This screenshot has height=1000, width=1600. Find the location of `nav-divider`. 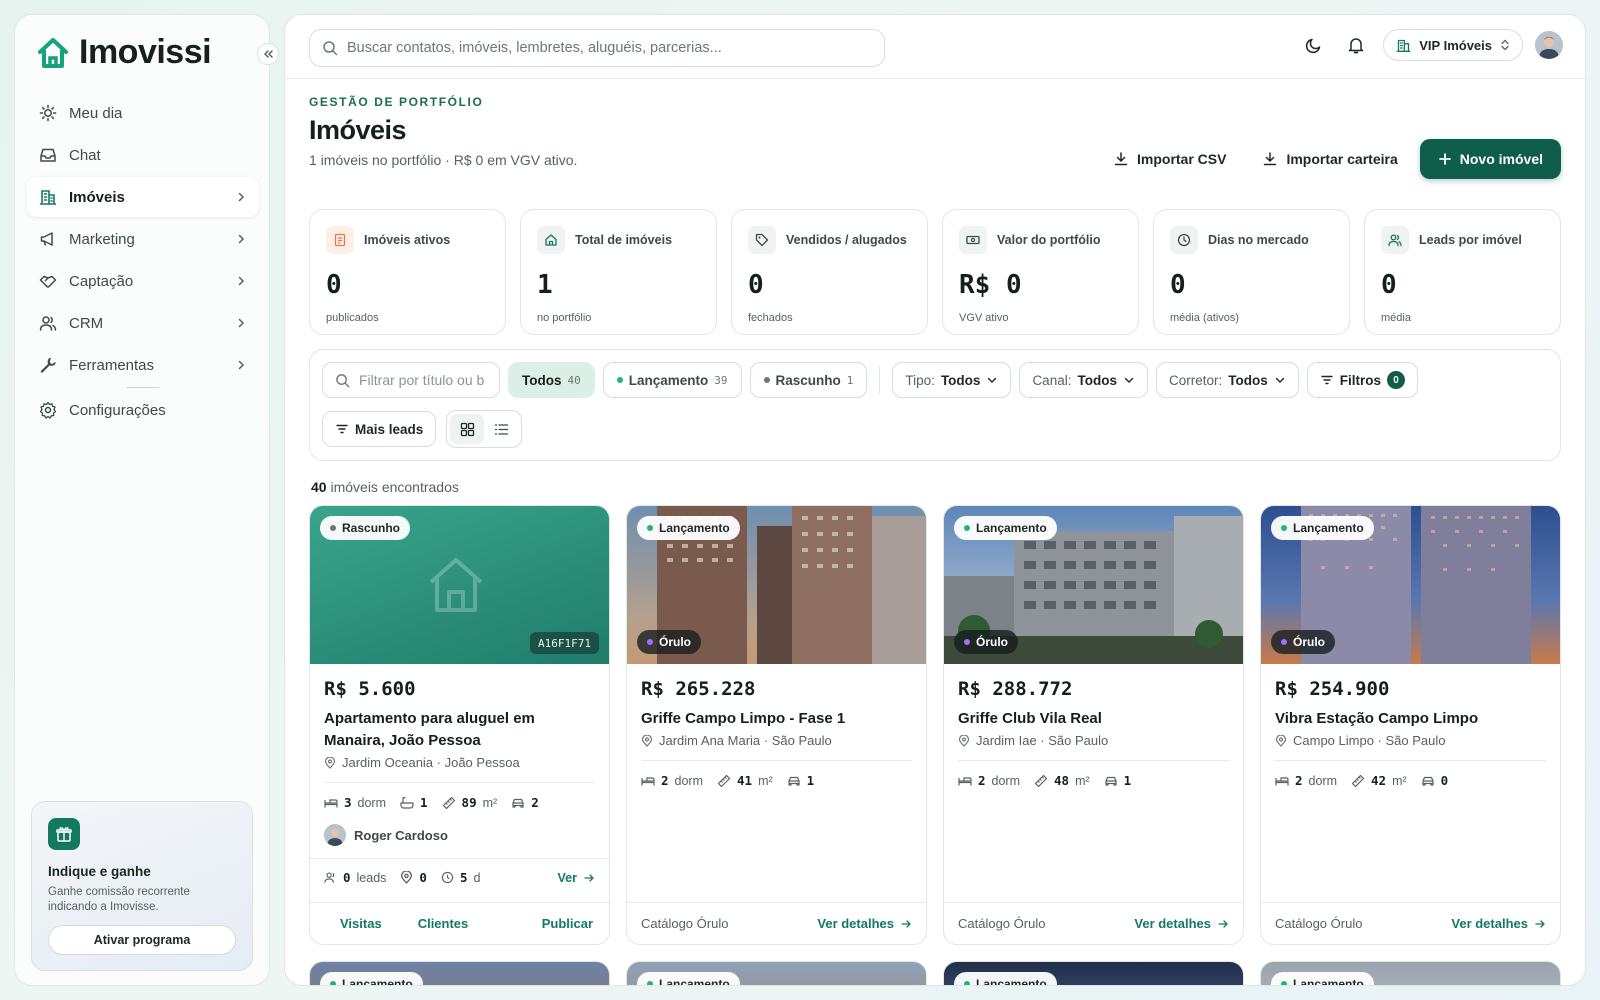

nav-divider is located at coordinates (143, 387).